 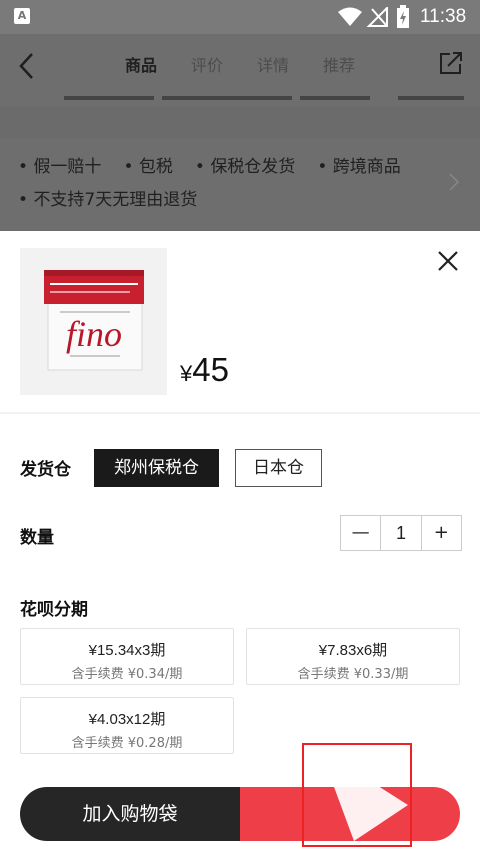 What do you see at coordinates (115, 200) in the screenshot?
I see `service-item: 不支持7天无理由退货` at bounding box center [115, 200].